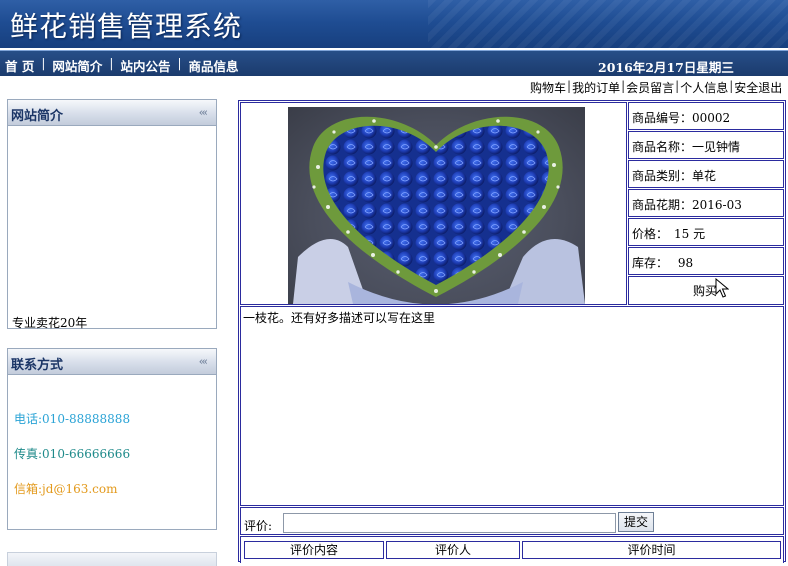 The width and height of the screenshot is (788, 566). Describe the element at coordinates (449, 523) in the screenshot. I see `review-input` at that location.